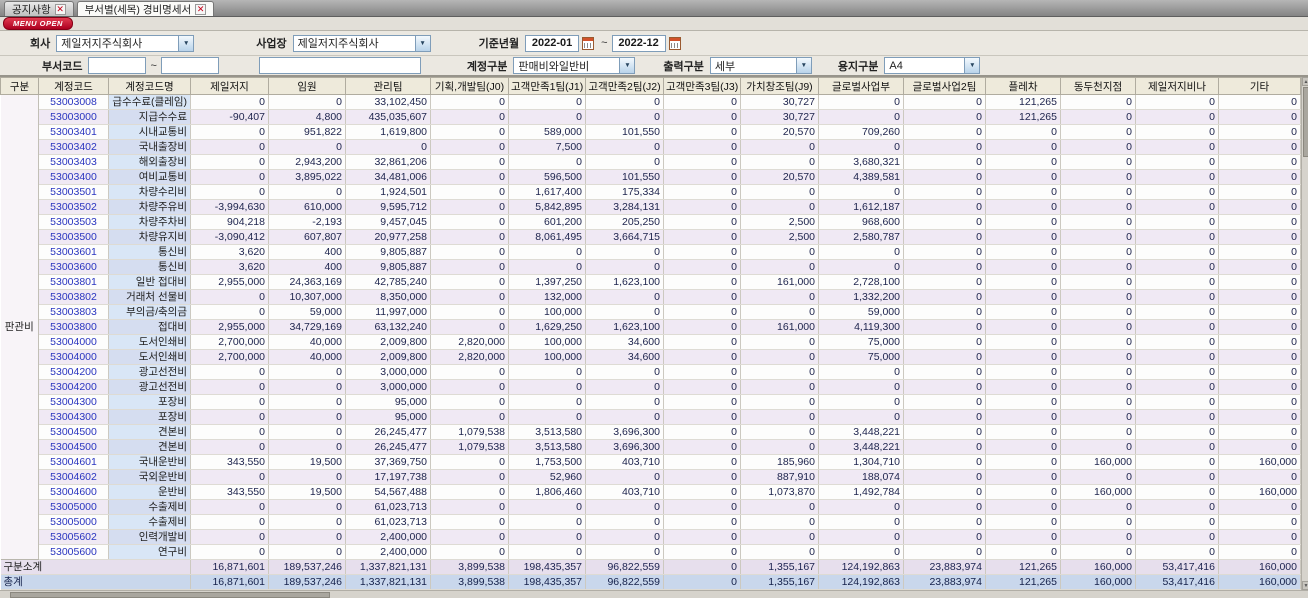 The image size is (1308, 598). What do you see at coordinates (861, 282) in the screenshot?
I see `amount-cell: 2,728,100` at bounding box center [861, 282].